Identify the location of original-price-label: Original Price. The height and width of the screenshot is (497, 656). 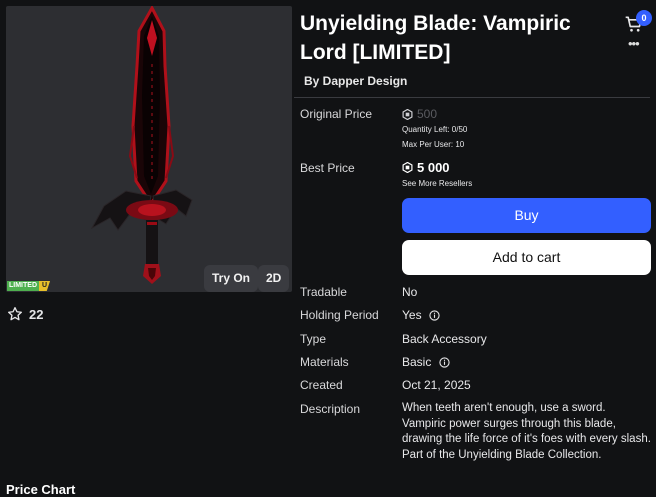
(336, 114).